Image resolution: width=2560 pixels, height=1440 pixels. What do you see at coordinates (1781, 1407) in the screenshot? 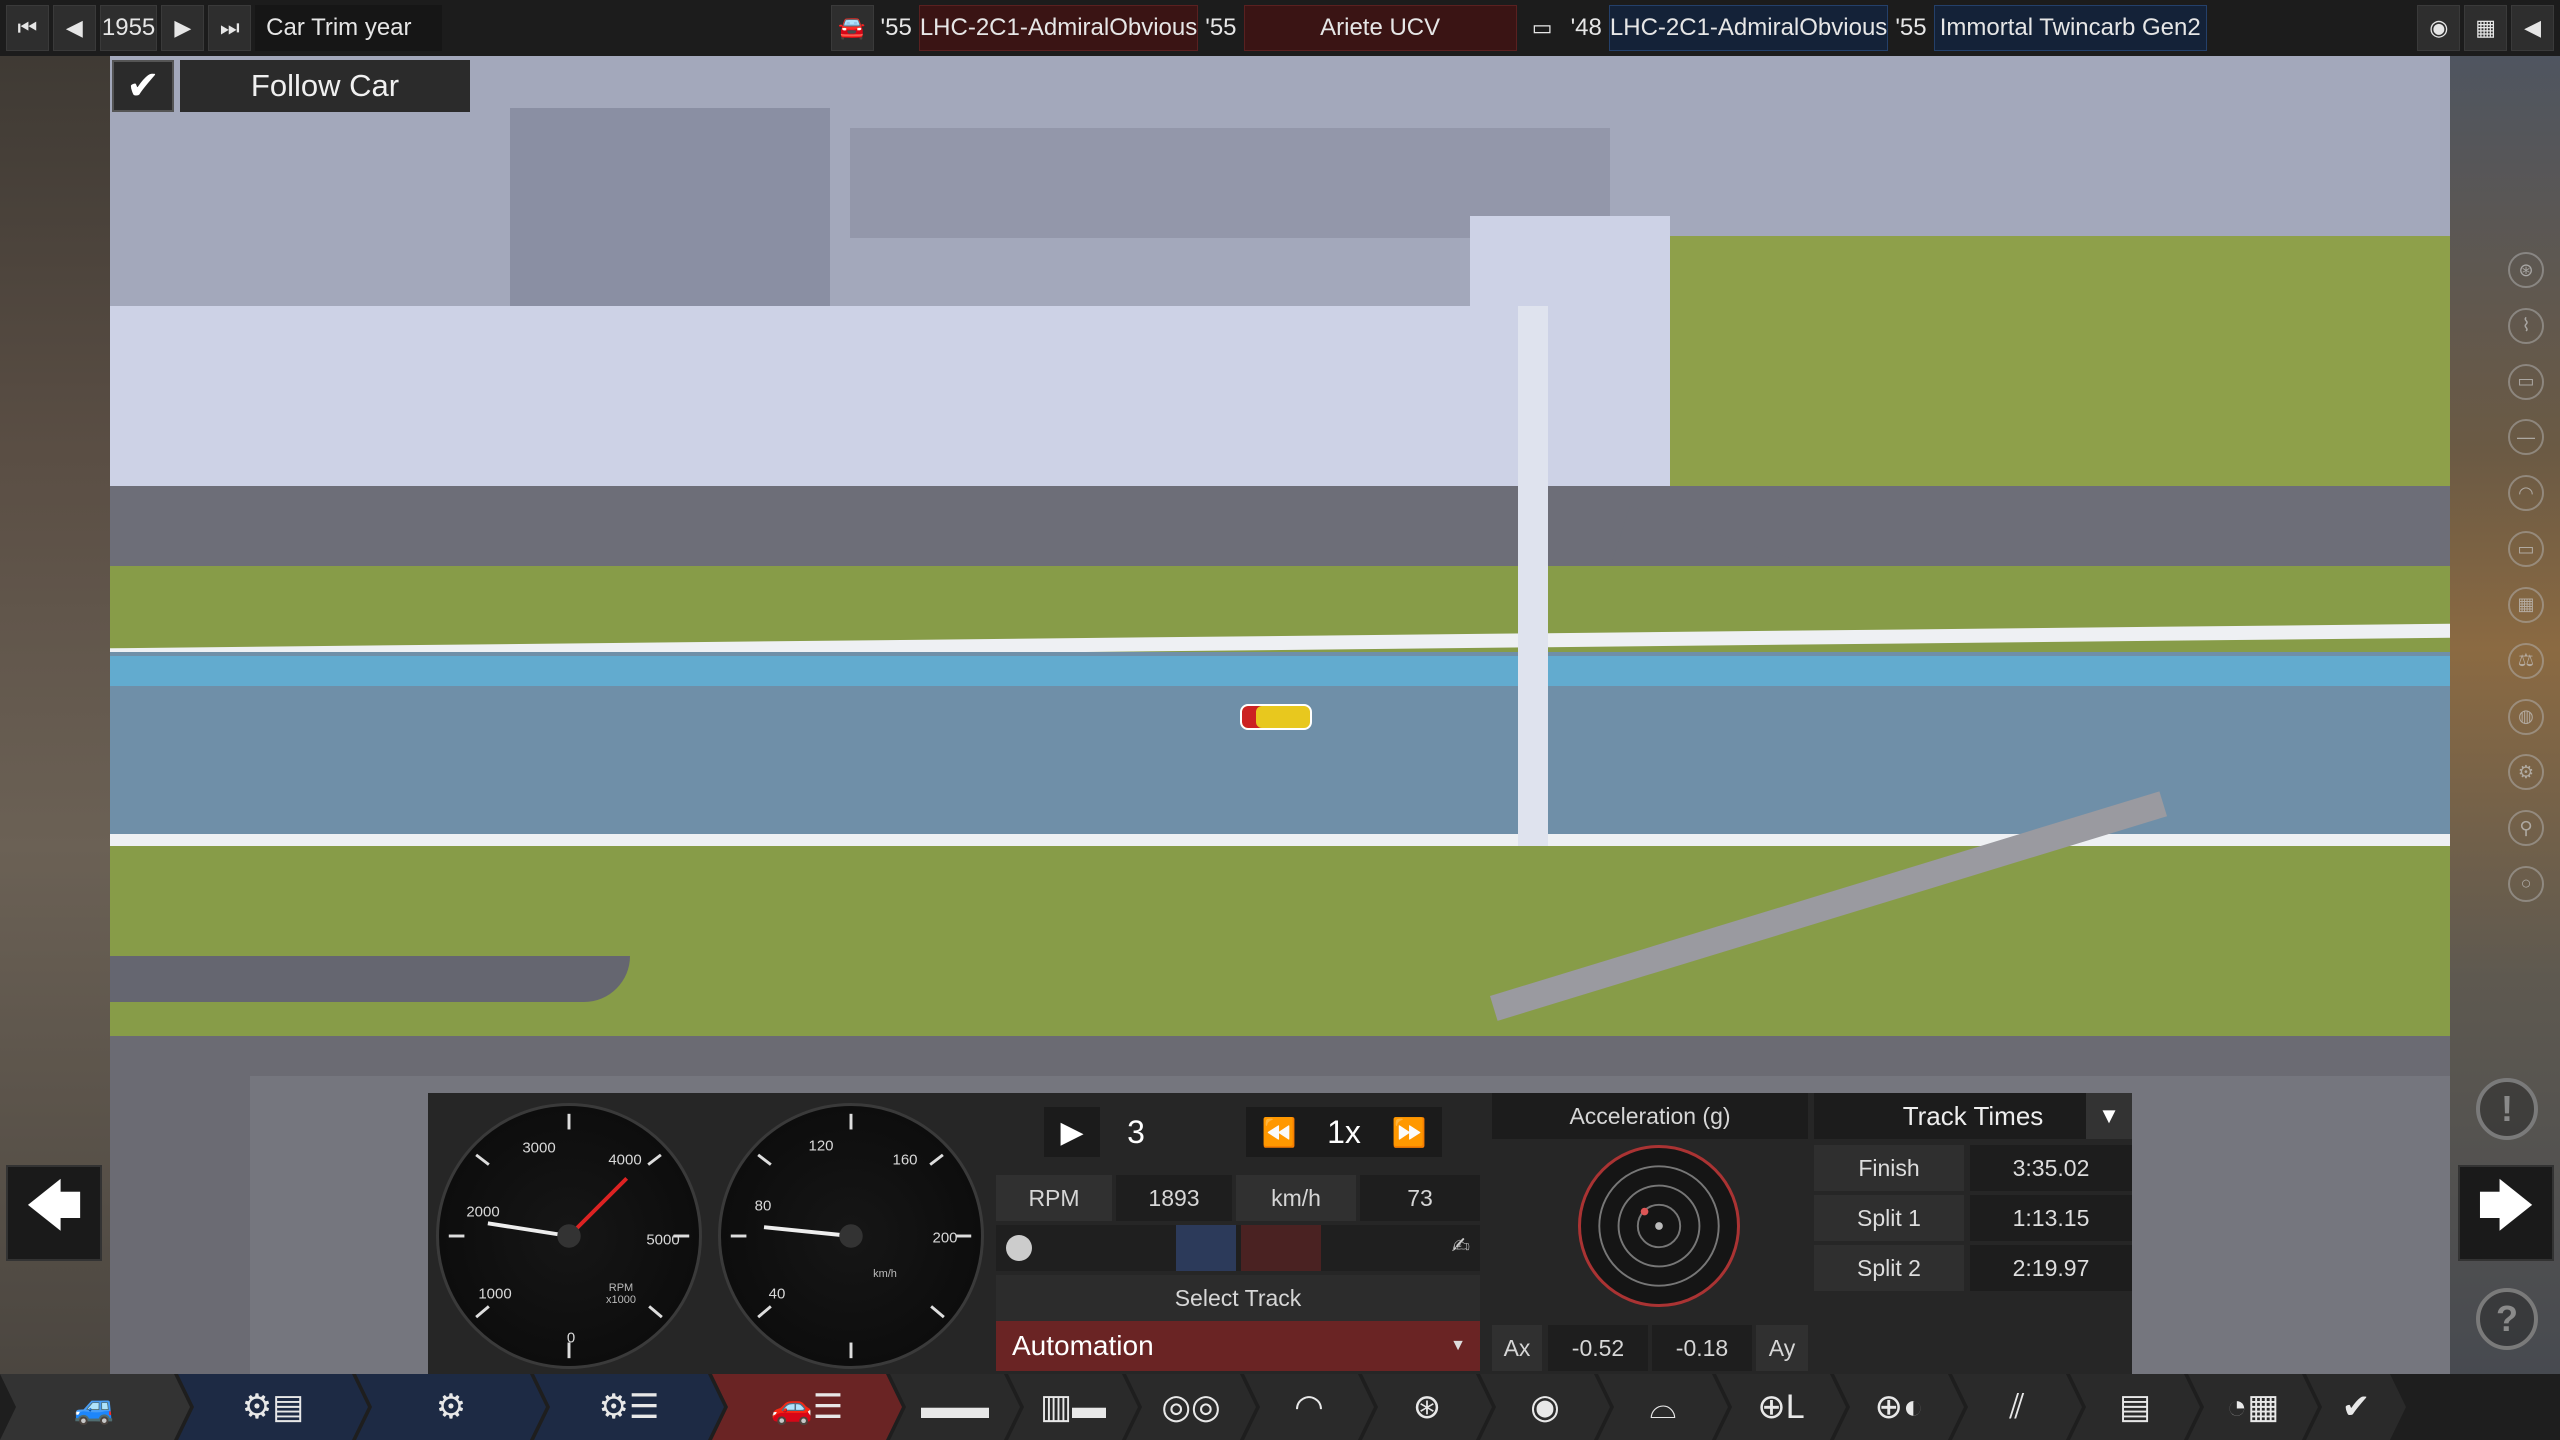
I see `interior-icon: ⊕L` at bounding box center [1781, 1407].